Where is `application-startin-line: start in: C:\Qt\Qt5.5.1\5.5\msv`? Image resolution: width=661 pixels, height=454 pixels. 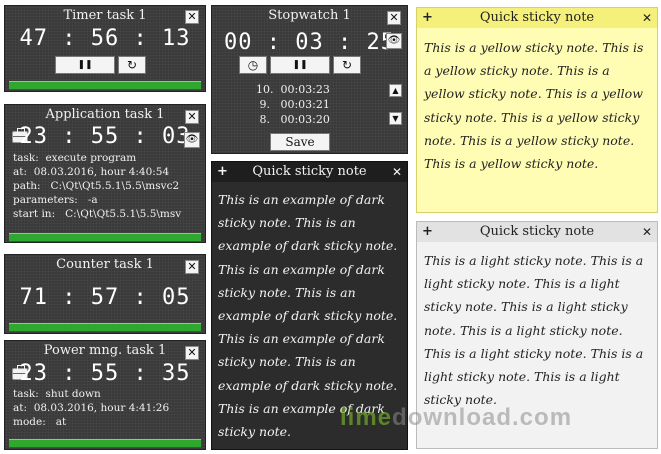 application-startin-line: start in: C:\Qt\Qt5.5.1\5.5\msv is located at coordinates (97, 214).